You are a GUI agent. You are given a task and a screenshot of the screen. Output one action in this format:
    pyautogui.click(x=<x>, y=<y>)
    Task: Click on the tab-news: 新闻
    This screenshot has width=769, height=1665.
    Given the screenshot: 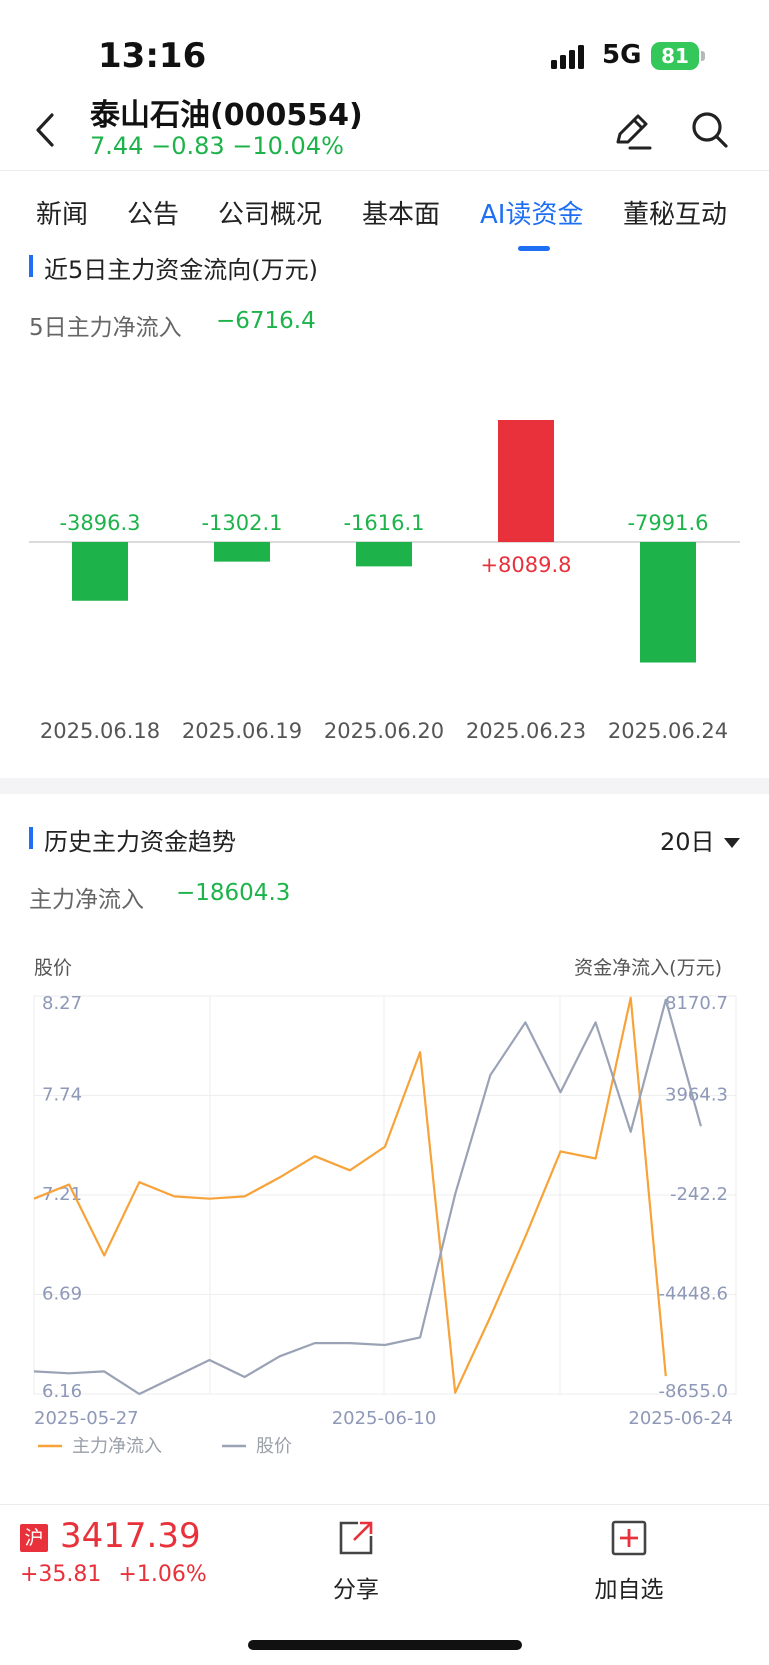 What is the action you would take?
    pyautogui.click(x=62, y=212)
    